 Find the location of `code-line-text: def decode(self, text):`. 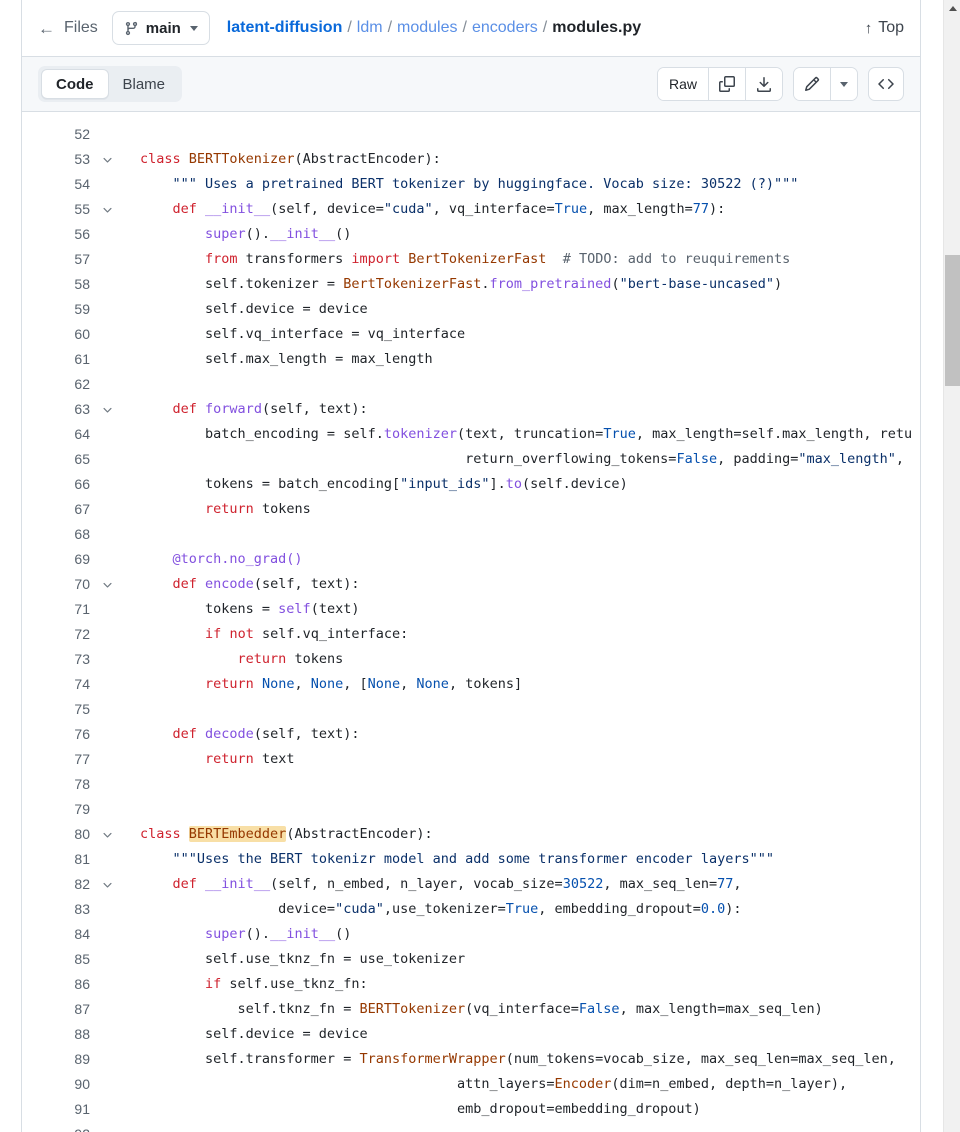

code-line-text: def decode(self, text): is located at coordinates (266, 734).